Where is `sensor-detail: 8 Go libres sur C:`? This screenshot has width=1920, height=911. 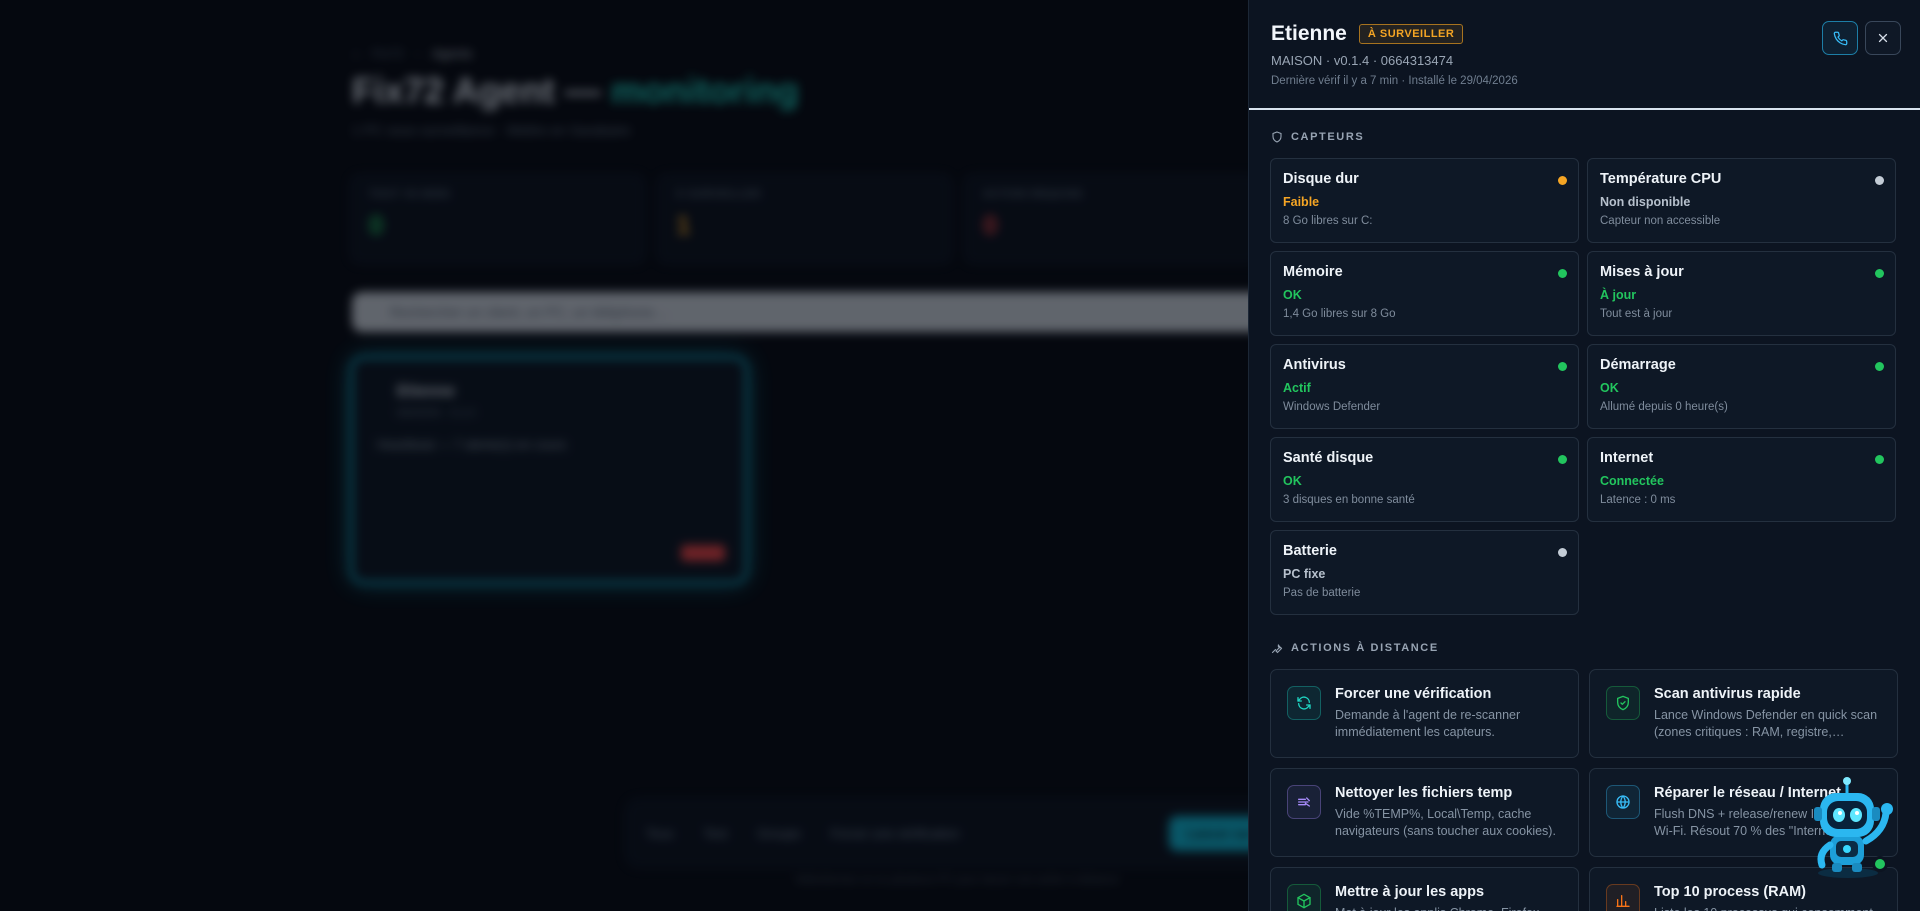 sensor-detail: 8 Go libres sur C: is located at coordinates (1328, 221).